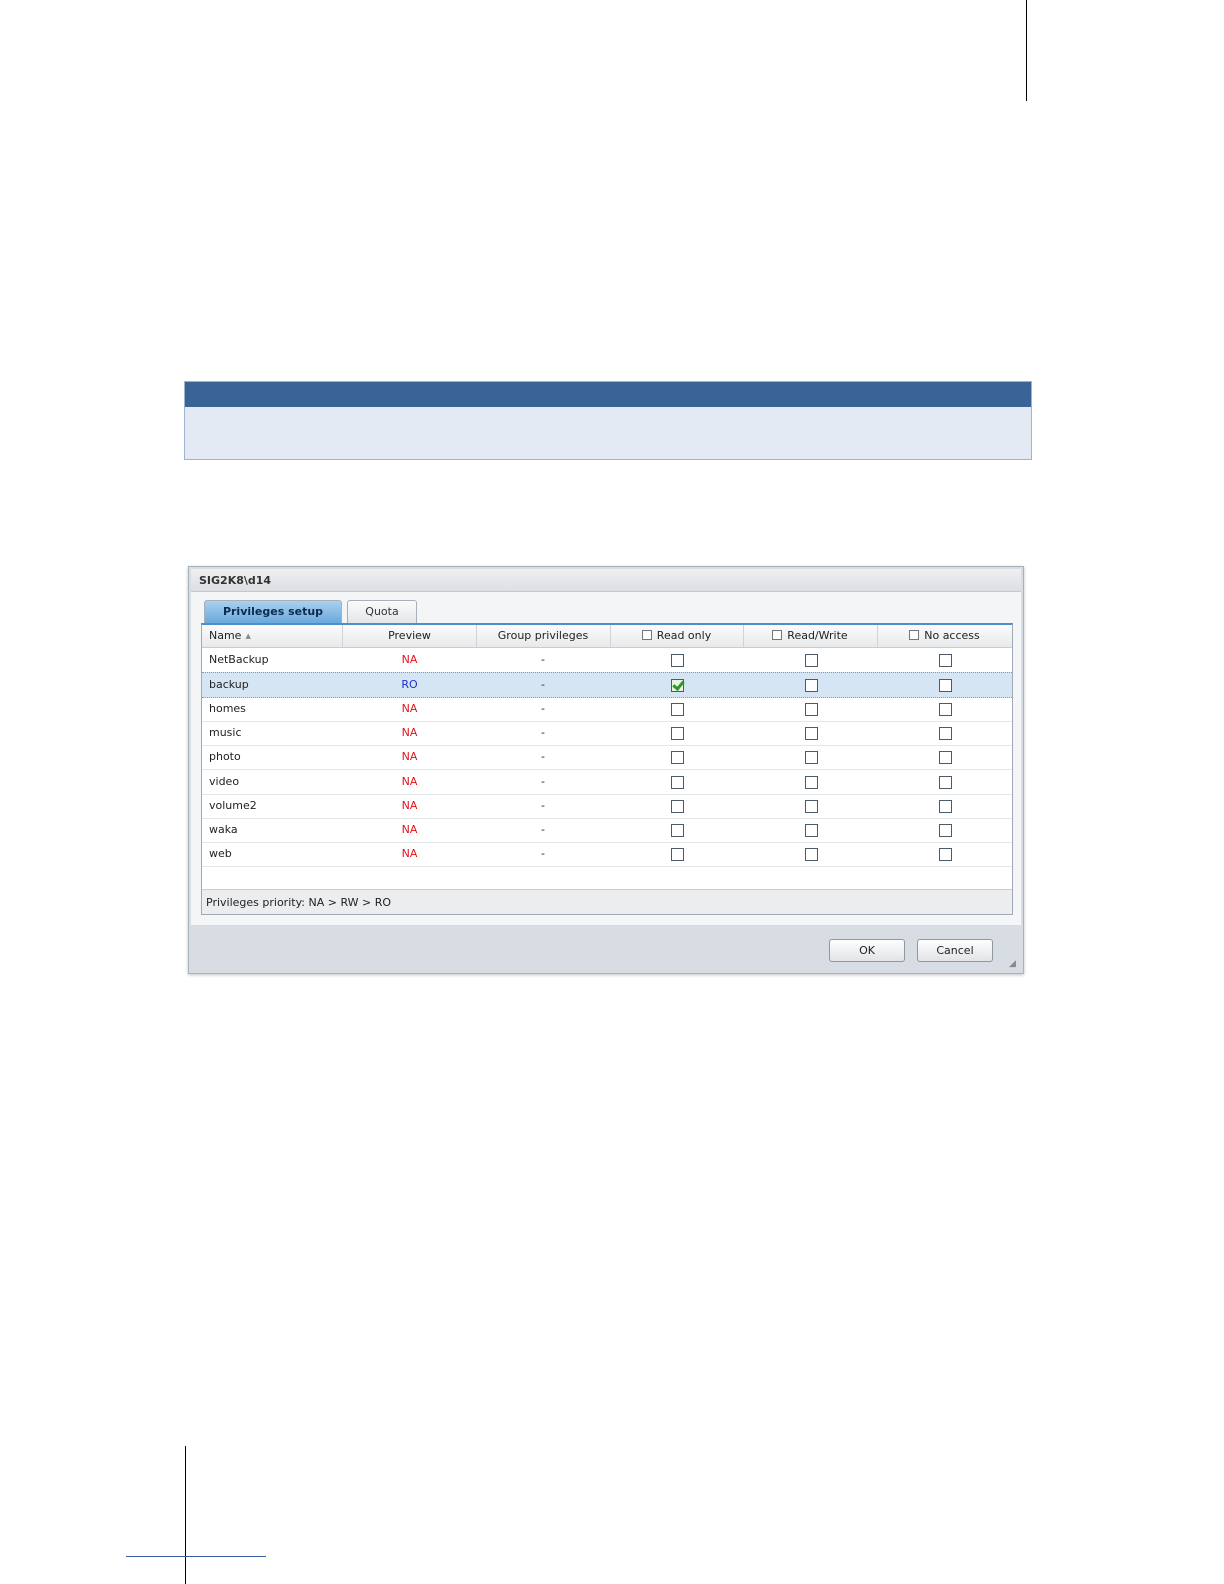  I want to click on page-rule-left, so click(185, 1515).